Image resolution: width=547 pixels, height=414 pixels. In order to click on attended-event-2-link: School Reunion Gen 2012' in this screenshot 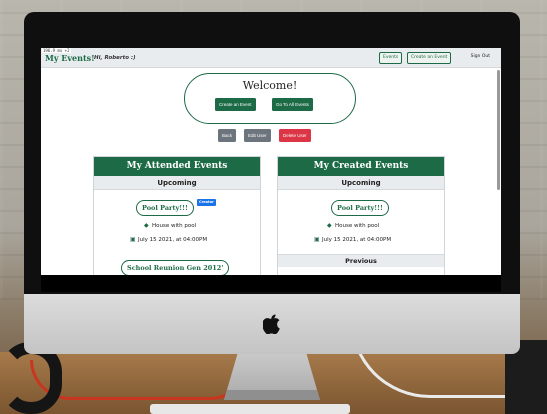, I will do `click(175, 267)`.